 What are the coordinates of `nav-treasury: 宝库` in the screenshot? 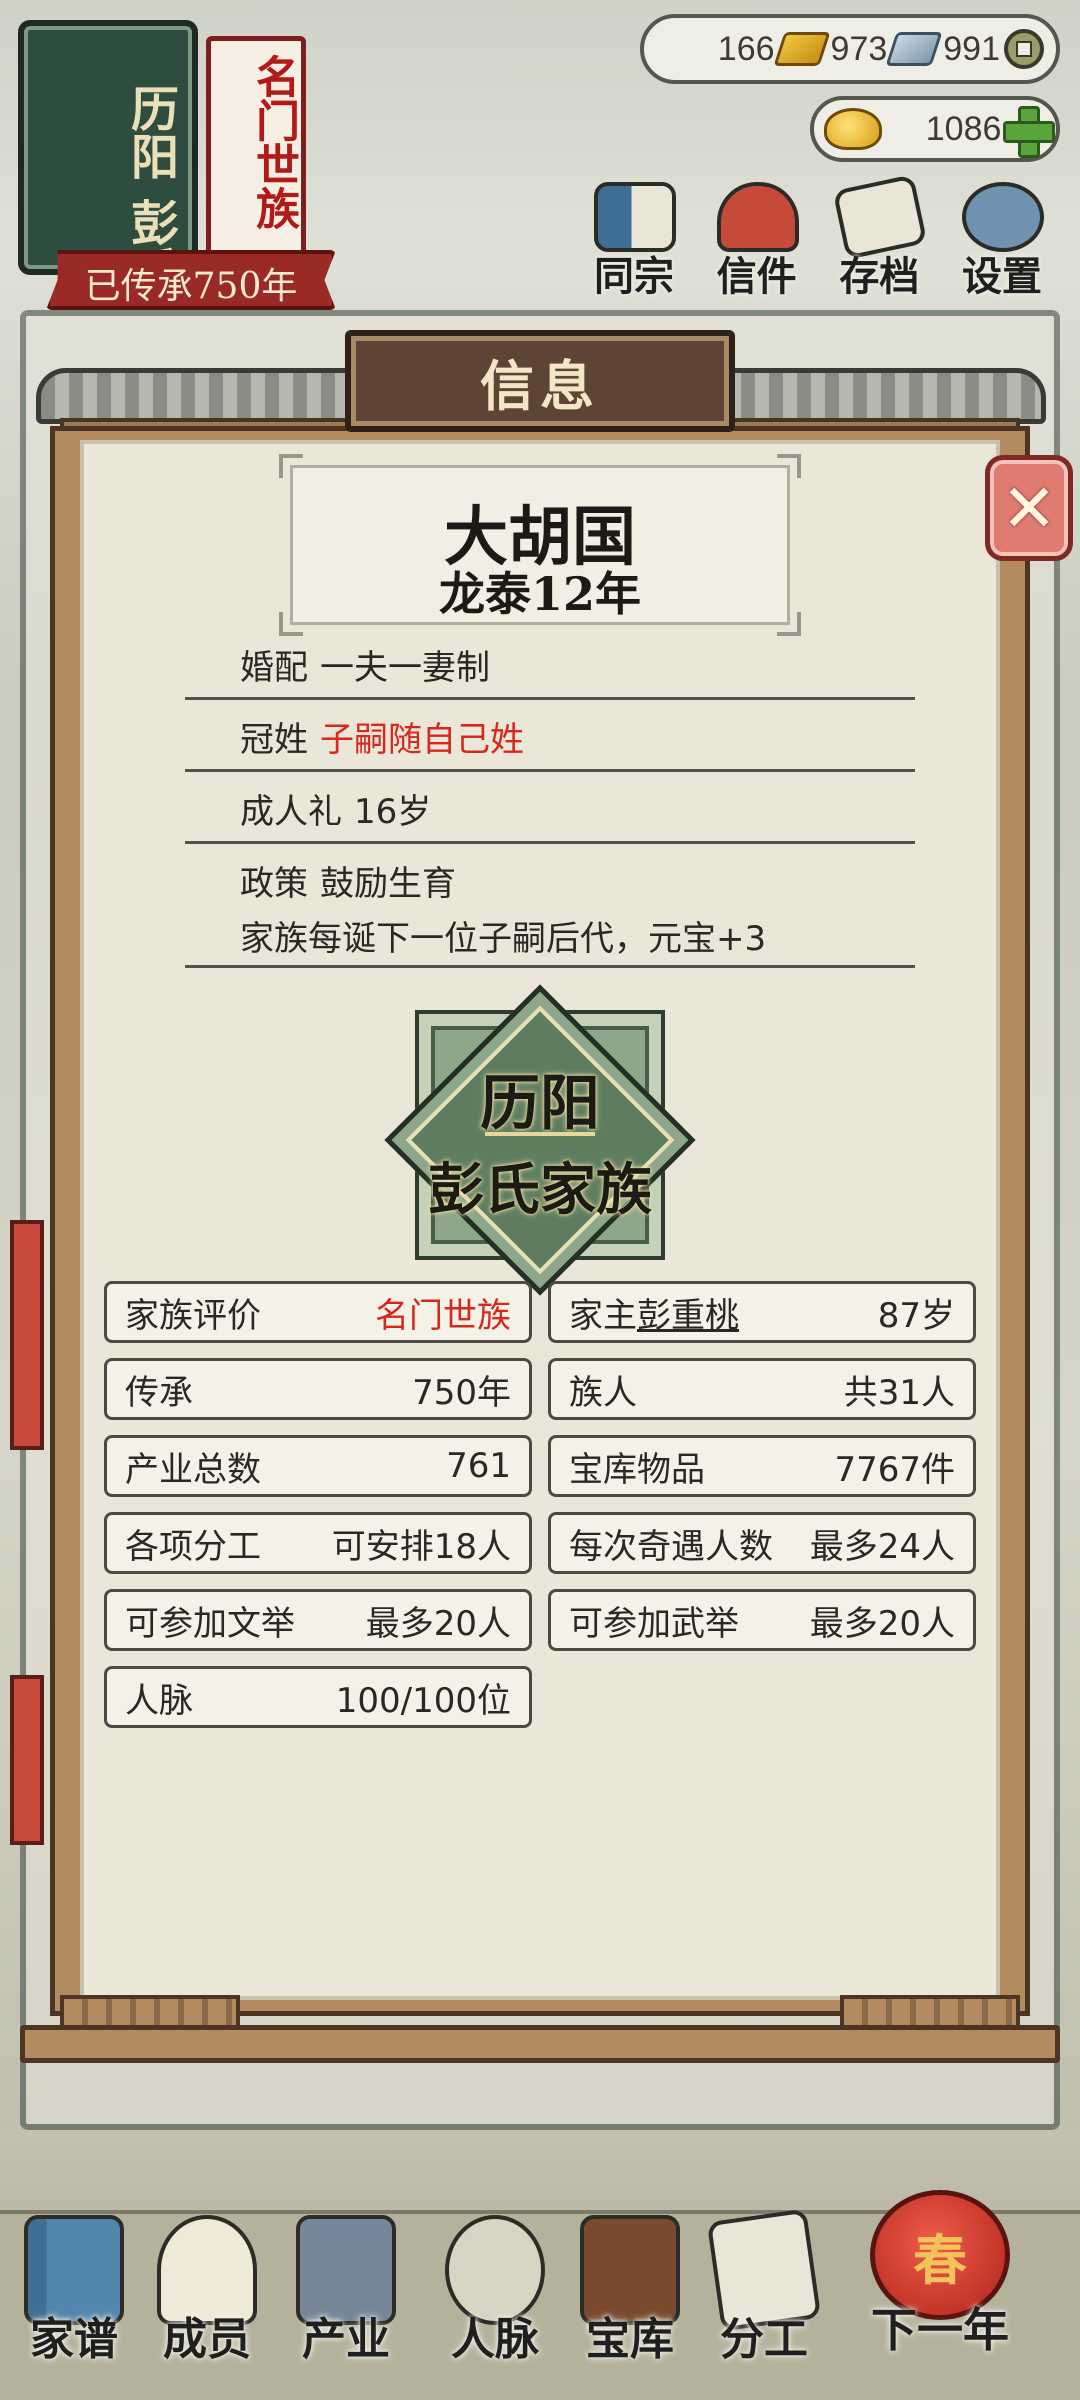 It's located at (630, 2275).